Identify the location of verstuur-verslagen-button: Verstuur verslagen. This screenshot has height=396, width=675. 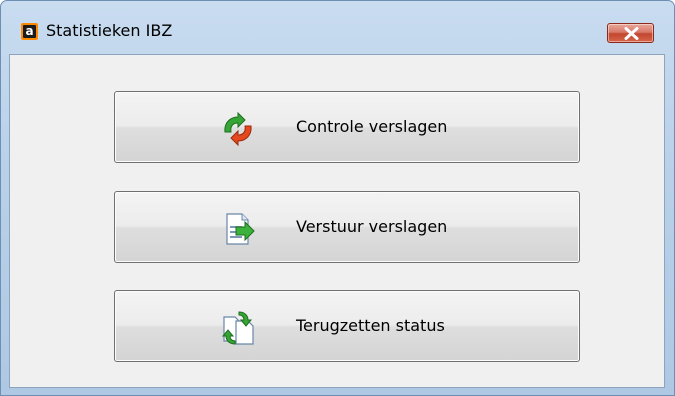
(347, 227).